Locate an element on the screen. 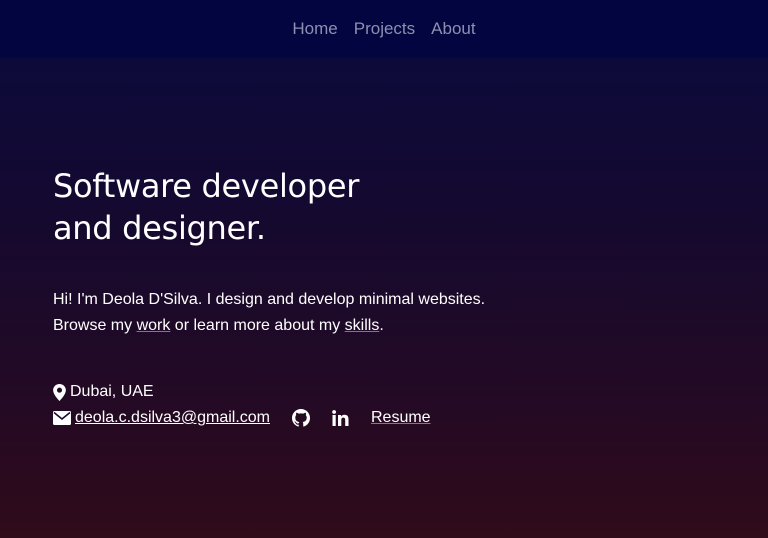 The width and height of the screenshot is (768, 538). location-text: Dubai, UAE is located at coordinates (112, 391).